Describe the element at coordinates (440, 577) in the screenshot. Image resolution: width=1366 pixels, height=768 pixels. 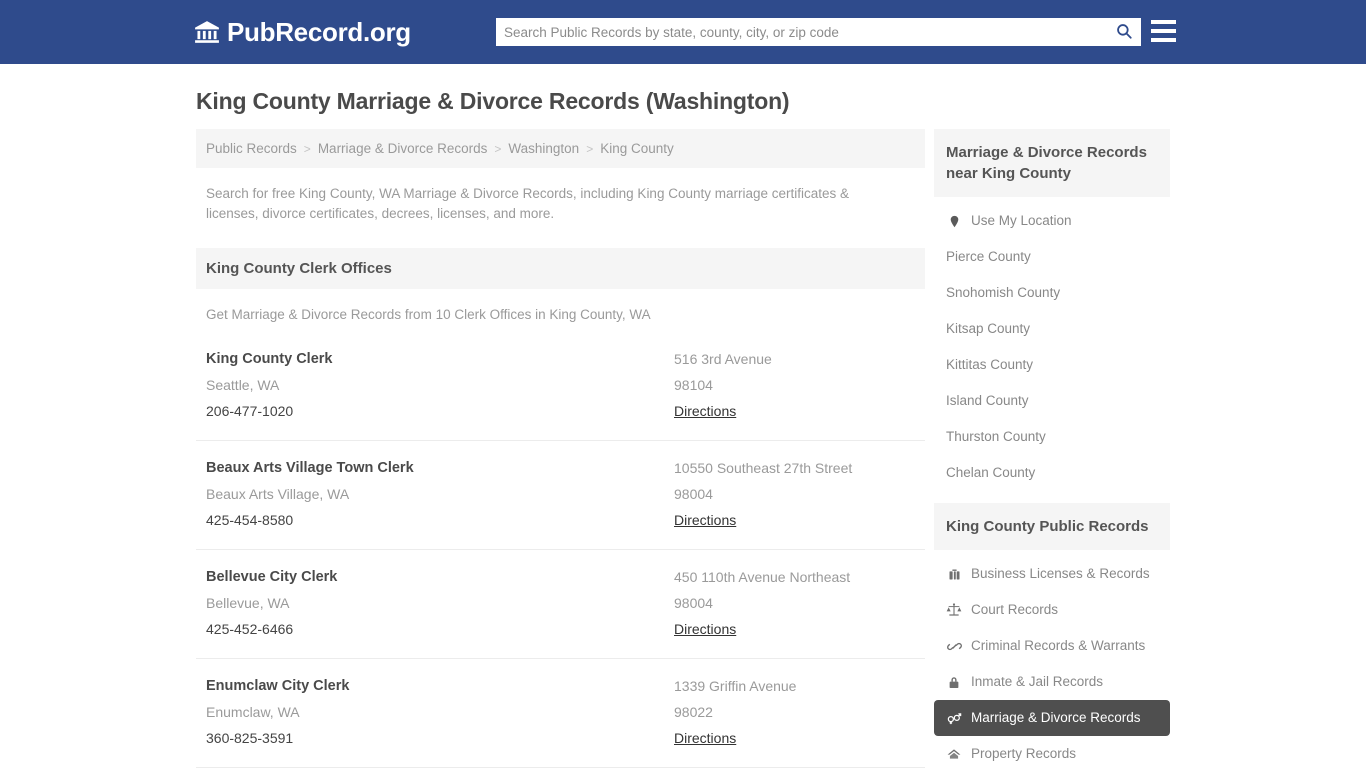
I see `office-name: Bellevue City Clerk` at that location.